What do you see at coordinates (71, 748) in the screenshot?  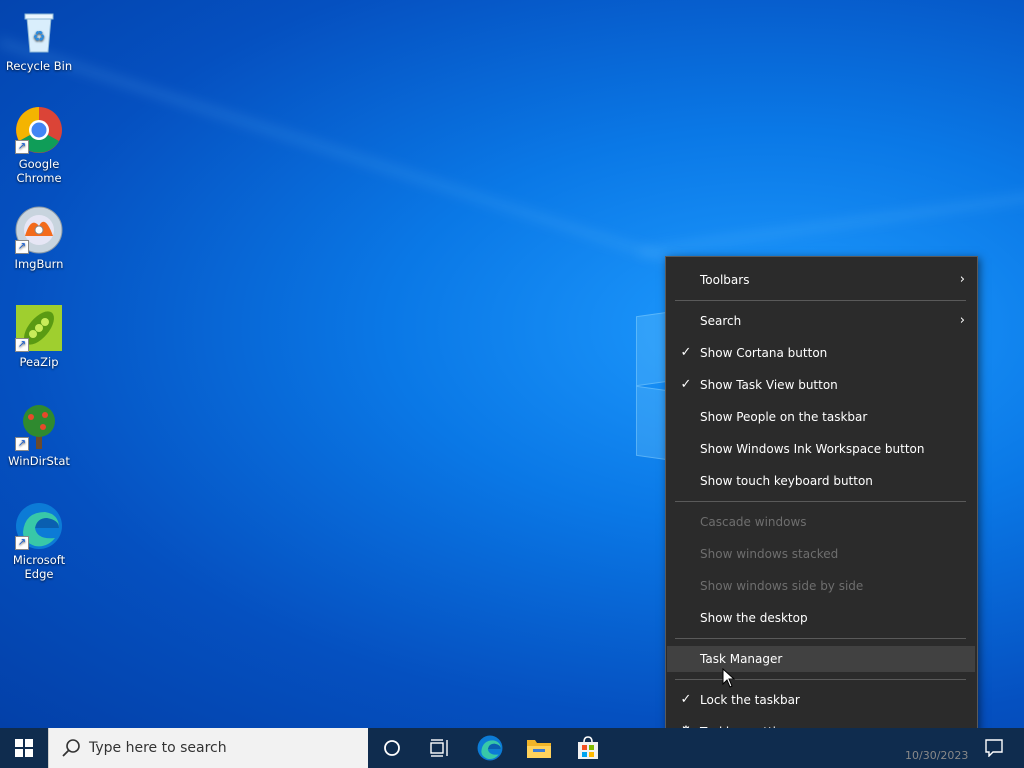 I see `search-icon` at bounding box center [71, 748].